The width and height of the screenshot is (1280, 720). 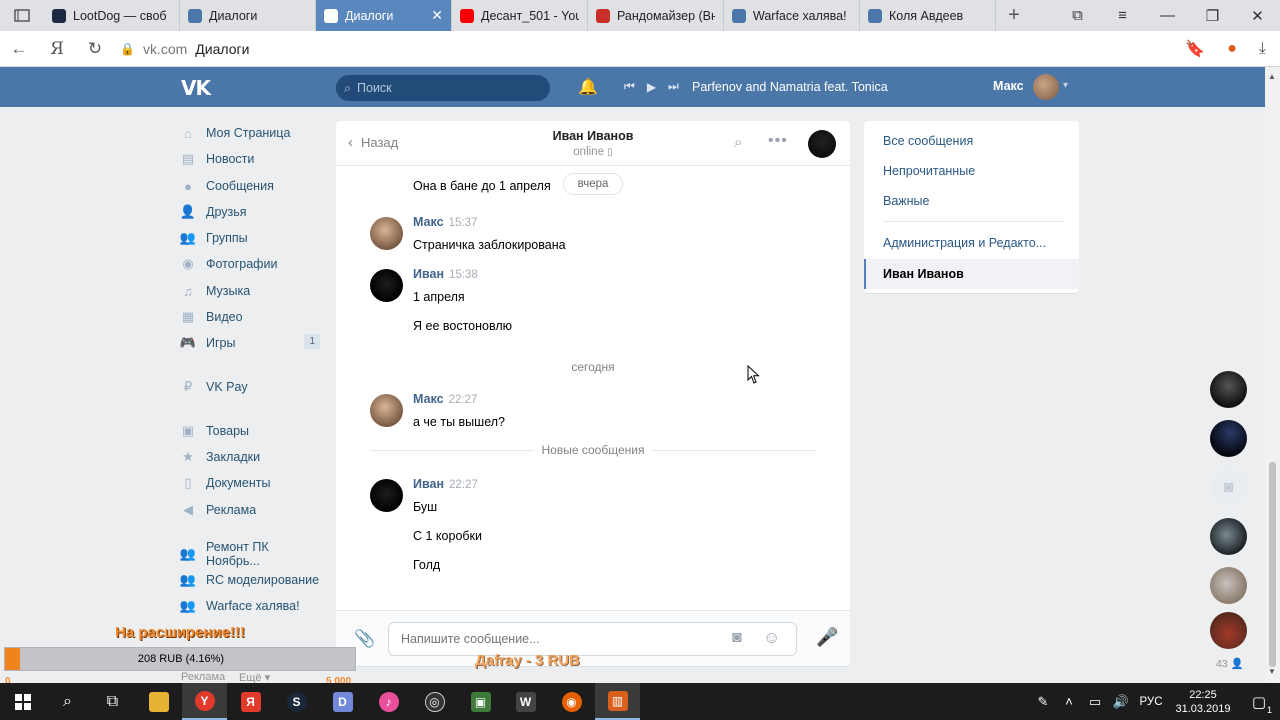 What do you see at coordinates (463, 275) in the screenshot?
I see `message-time: 15:38` at bounding box center [463, 275].